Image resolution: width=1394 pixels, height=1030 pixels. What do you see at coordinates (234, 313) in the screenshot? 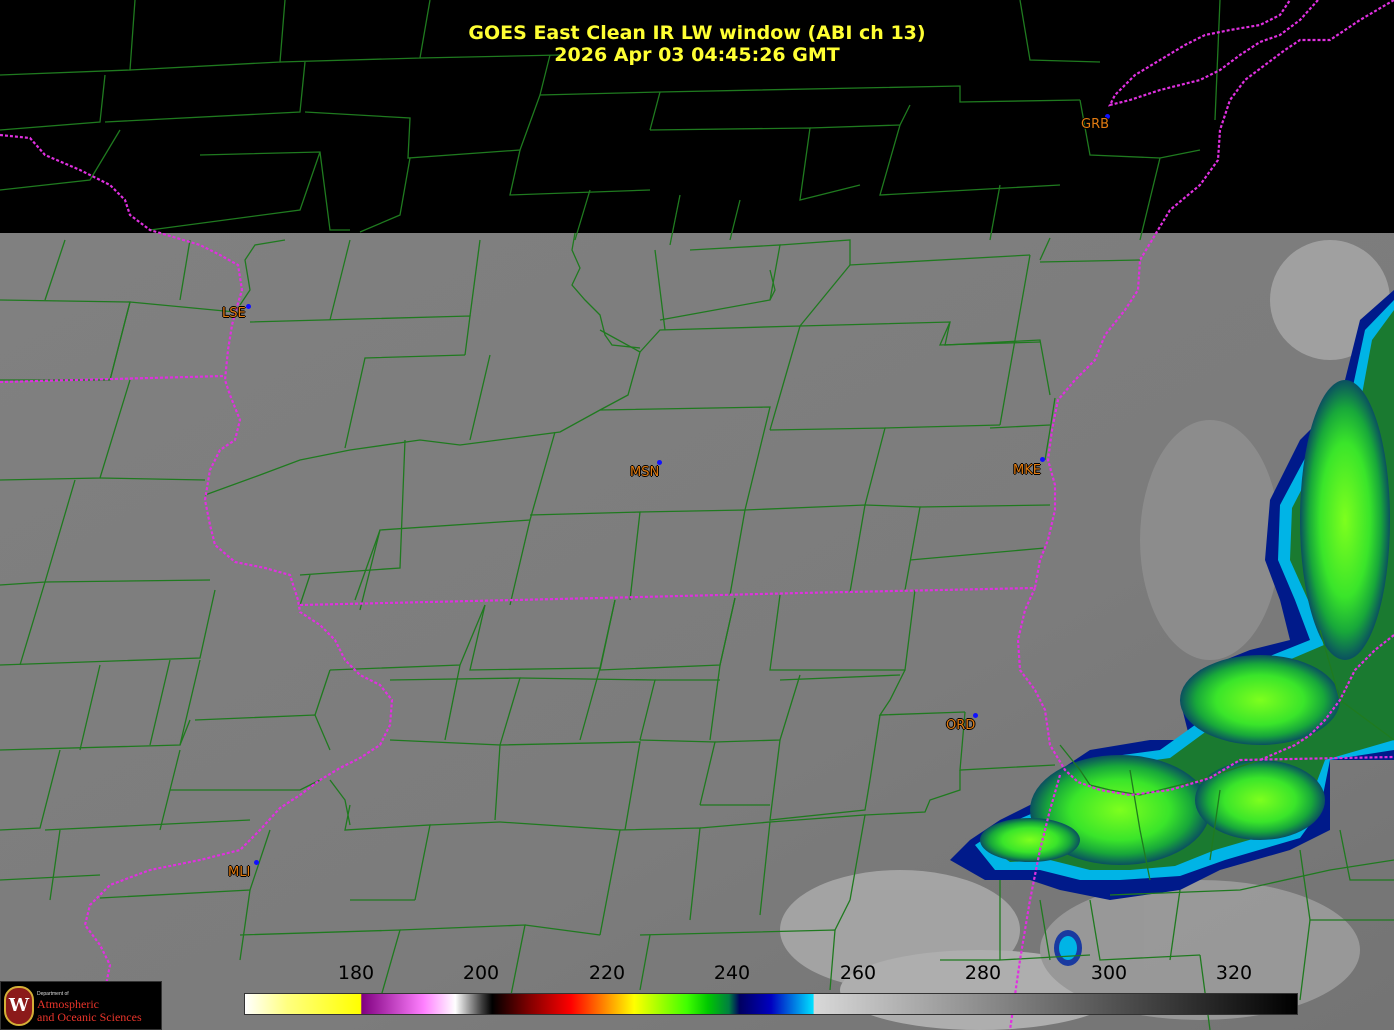
I see `city-label-lse: LSE` at bounding box center [234, 313].